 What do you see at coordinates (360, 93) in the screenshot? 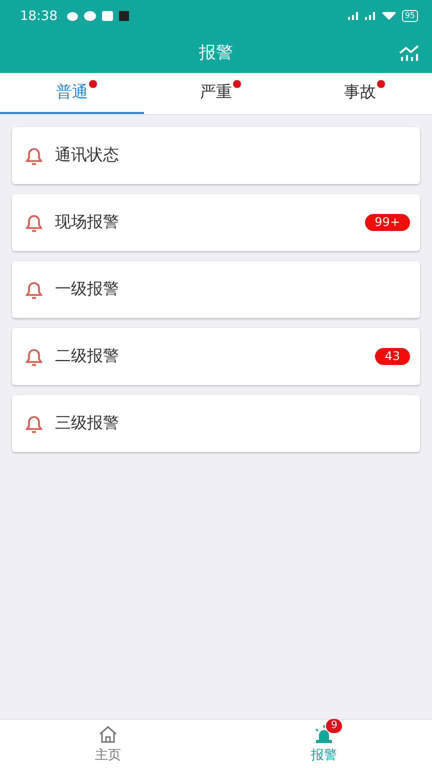
I see `tab: 事故` at bounding box center [360, 93].